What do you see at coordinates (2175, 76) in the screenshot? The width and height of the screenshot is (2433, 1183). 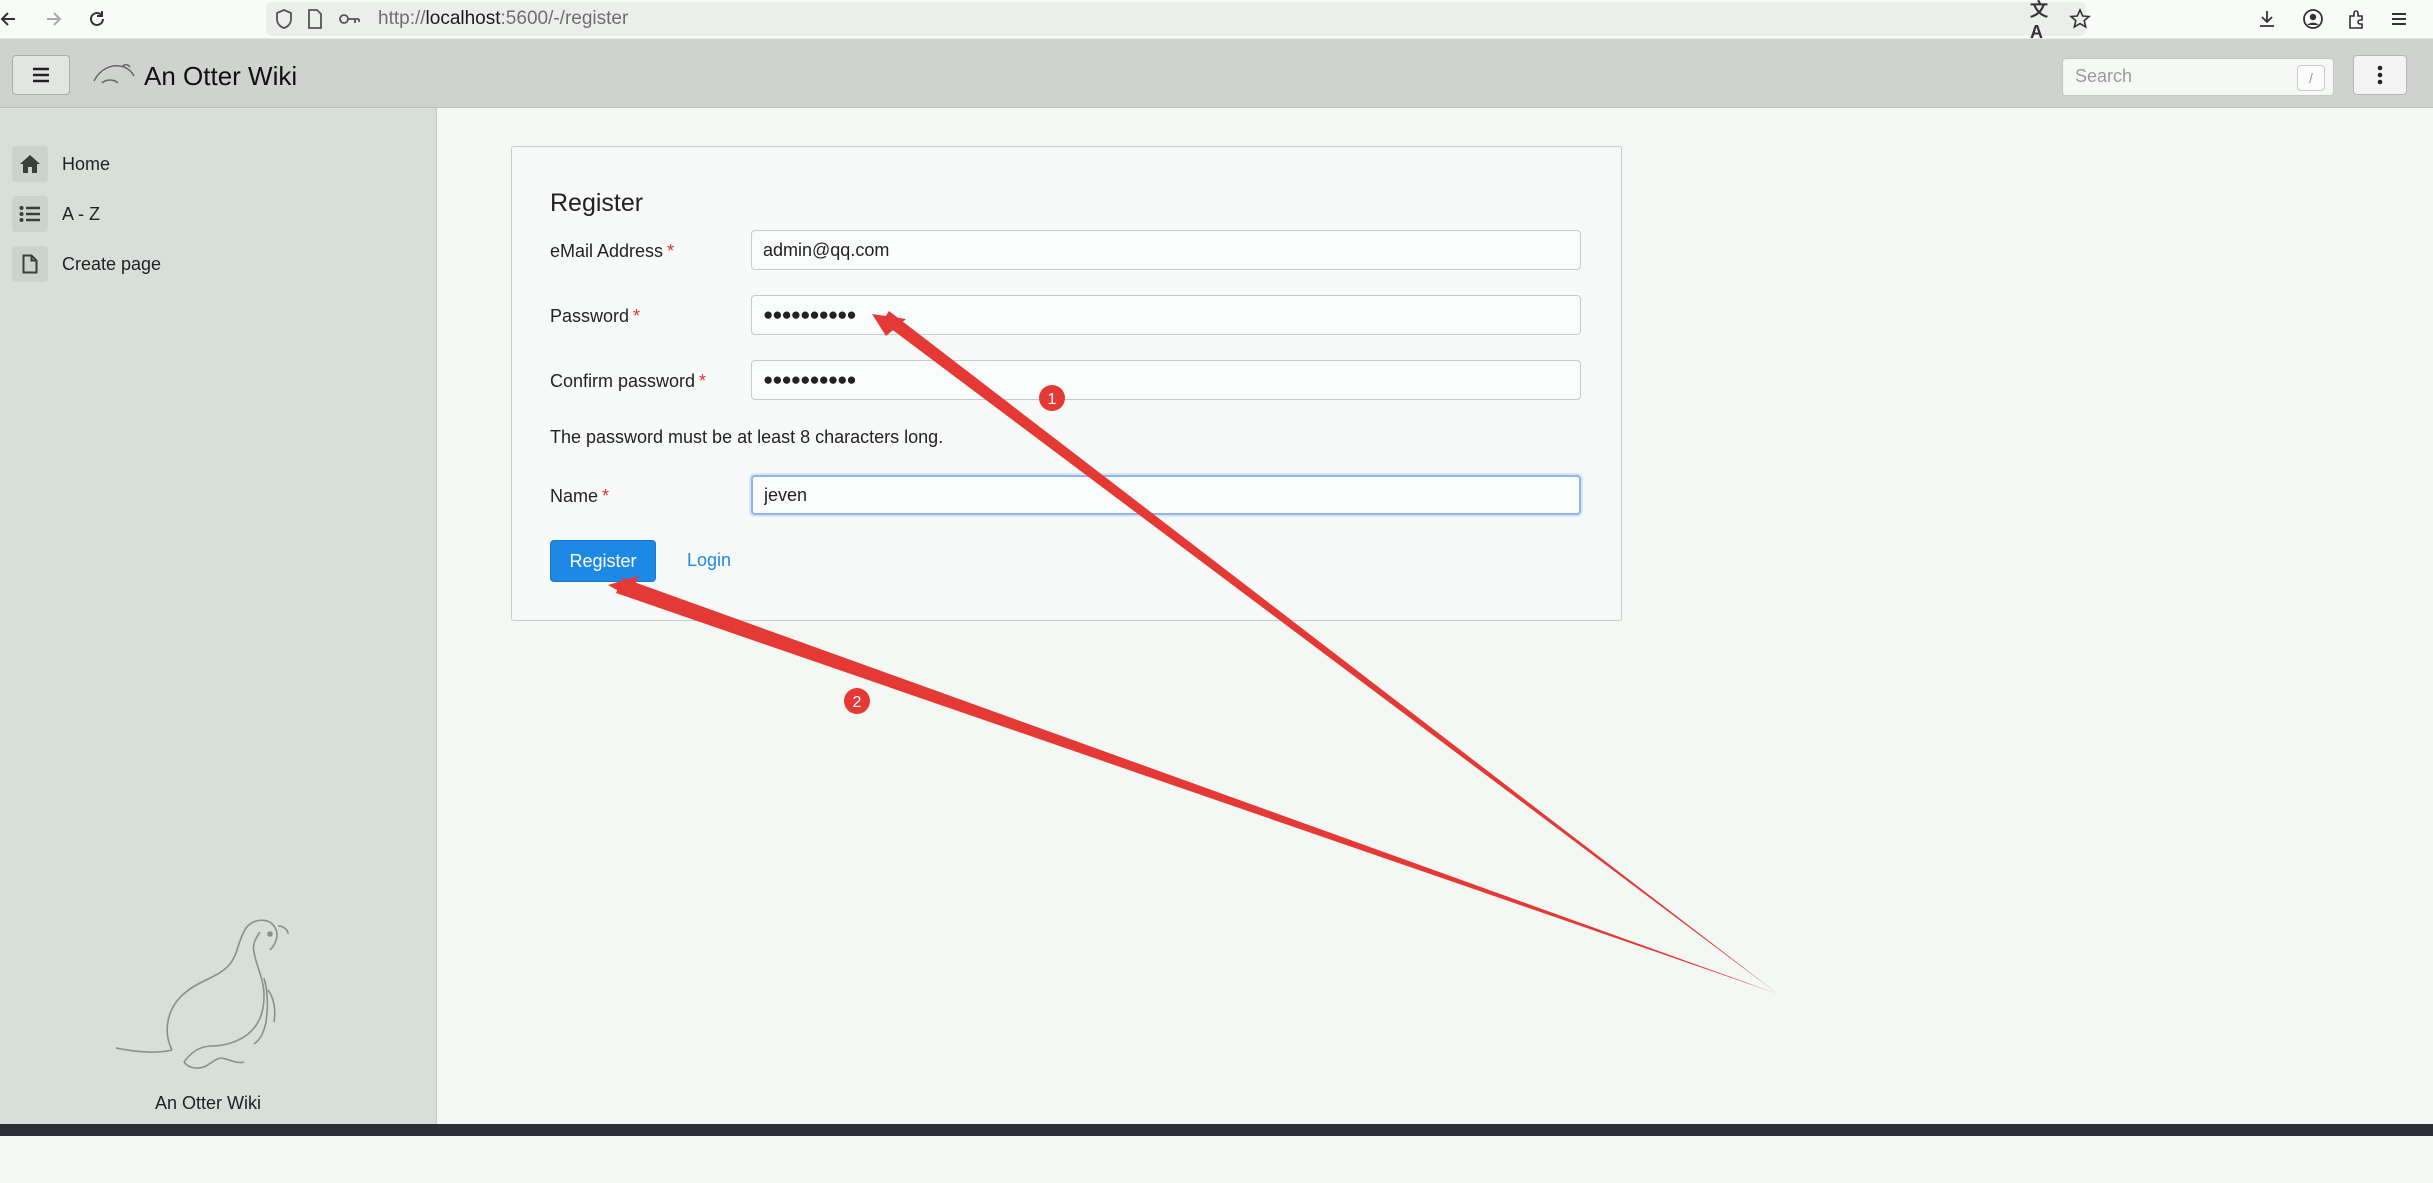 I see `search-input` at bounding box center [2175, 76].